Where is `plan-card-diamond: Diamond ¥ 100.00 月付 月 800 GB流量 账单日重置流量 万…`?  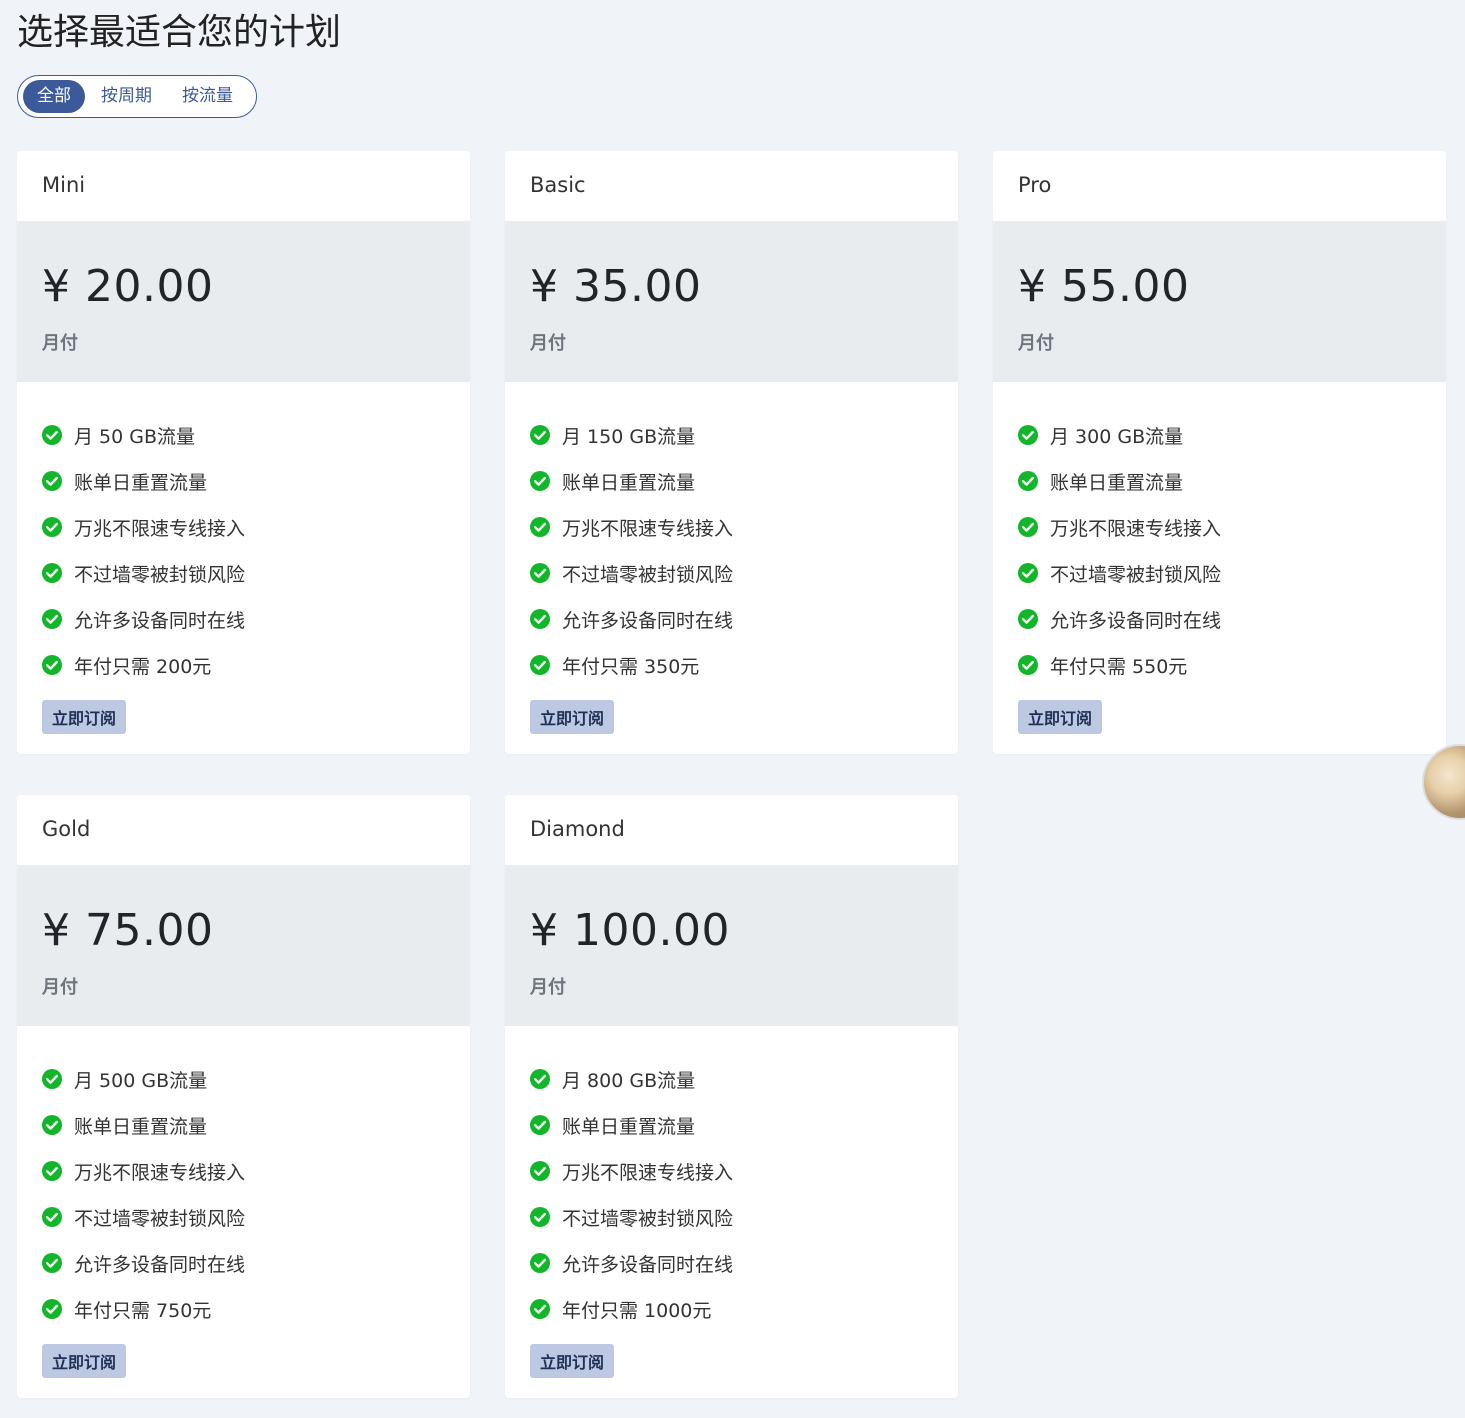
plan-card-diamond: Diamond ¥ 100.00 月付 月 800 GB流量 账单日重置流量 万… is located at coordinates (731, 1096).